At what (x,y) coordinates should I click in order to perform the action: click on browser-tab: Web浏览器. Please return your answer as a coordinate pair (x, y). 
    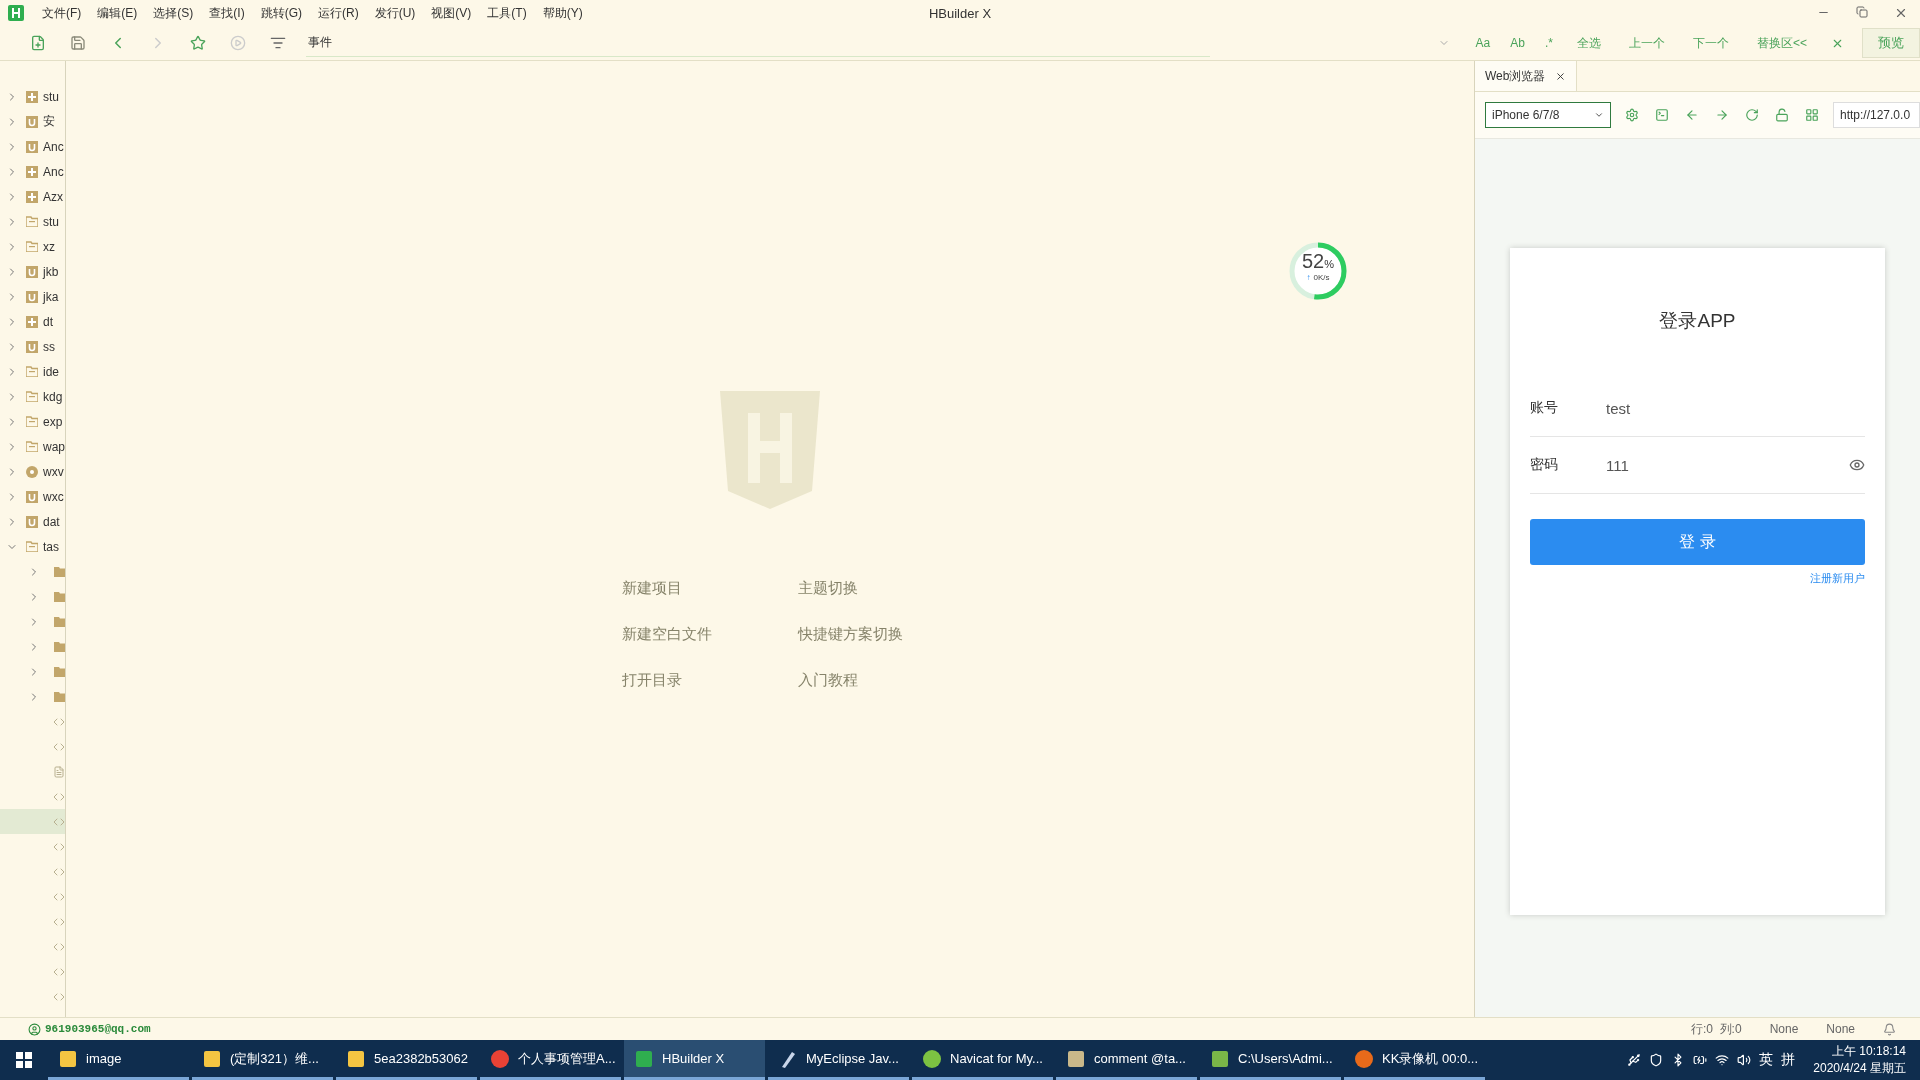
    Looking at the image, I should click on (1526, 76).